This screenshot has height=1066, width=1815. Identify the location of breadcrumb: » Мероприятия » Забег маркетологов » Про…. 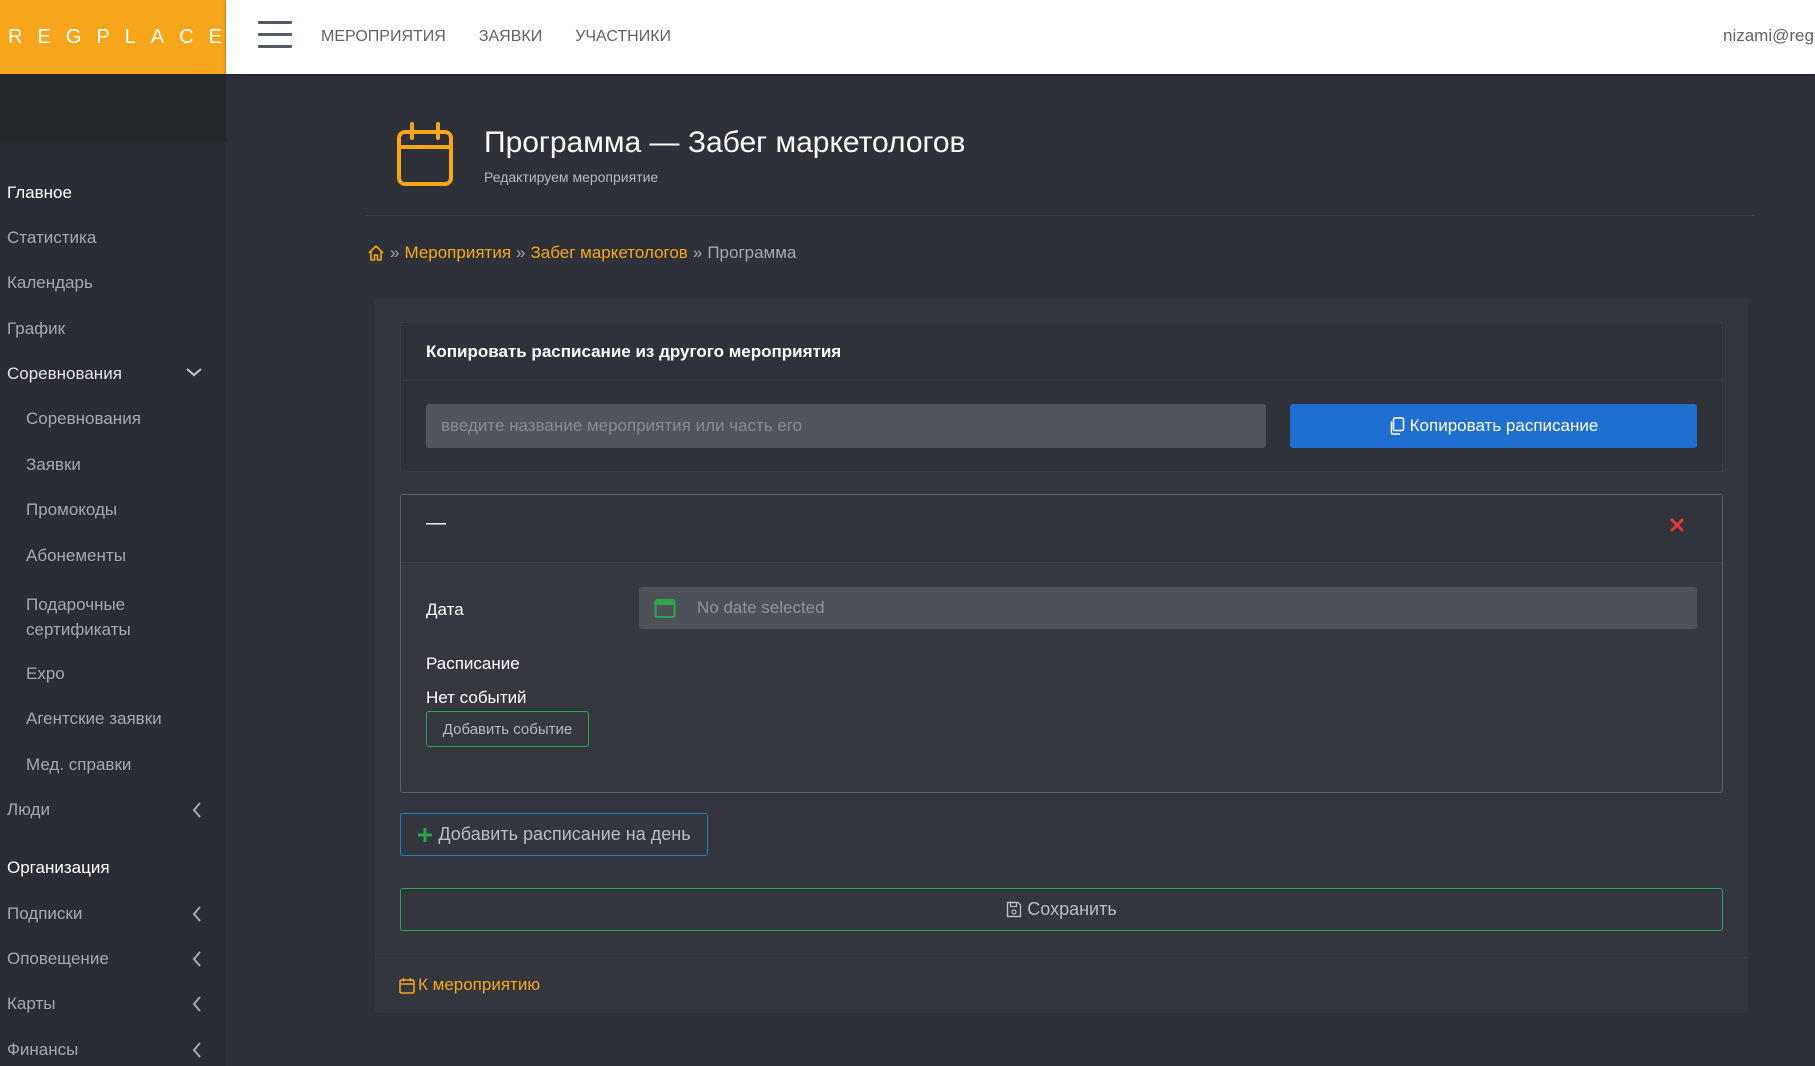
(581, 253).